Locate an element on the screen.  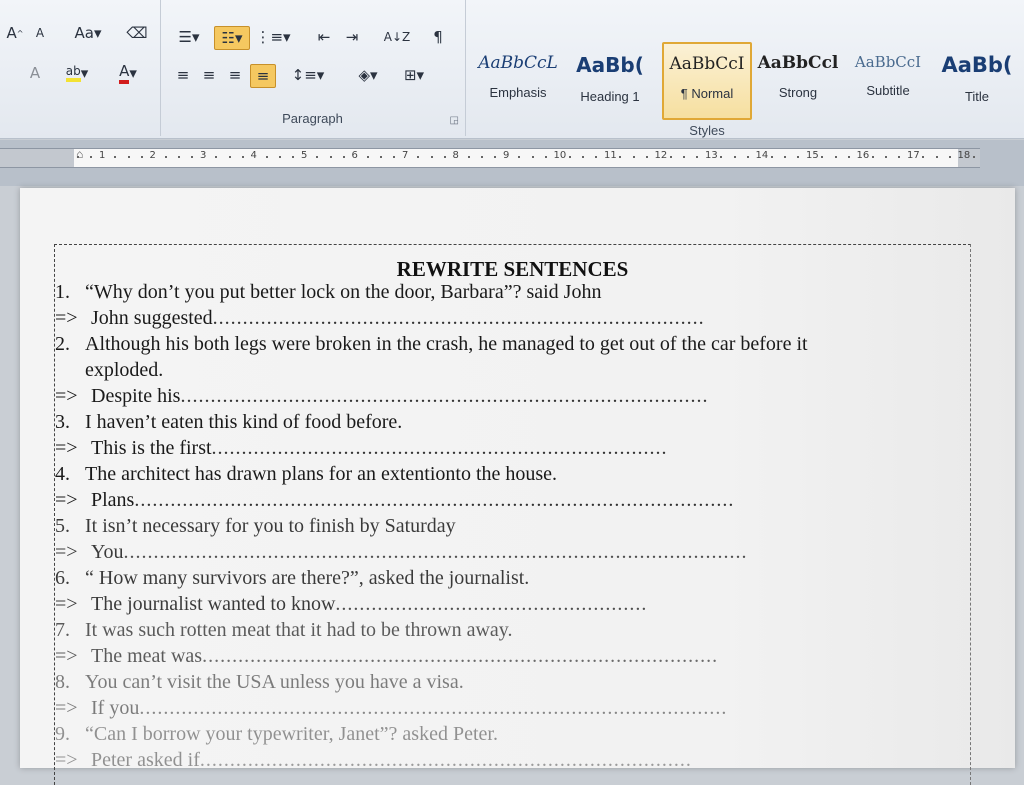
style-title: AaBb( Title is located at coordinates (977, 80).